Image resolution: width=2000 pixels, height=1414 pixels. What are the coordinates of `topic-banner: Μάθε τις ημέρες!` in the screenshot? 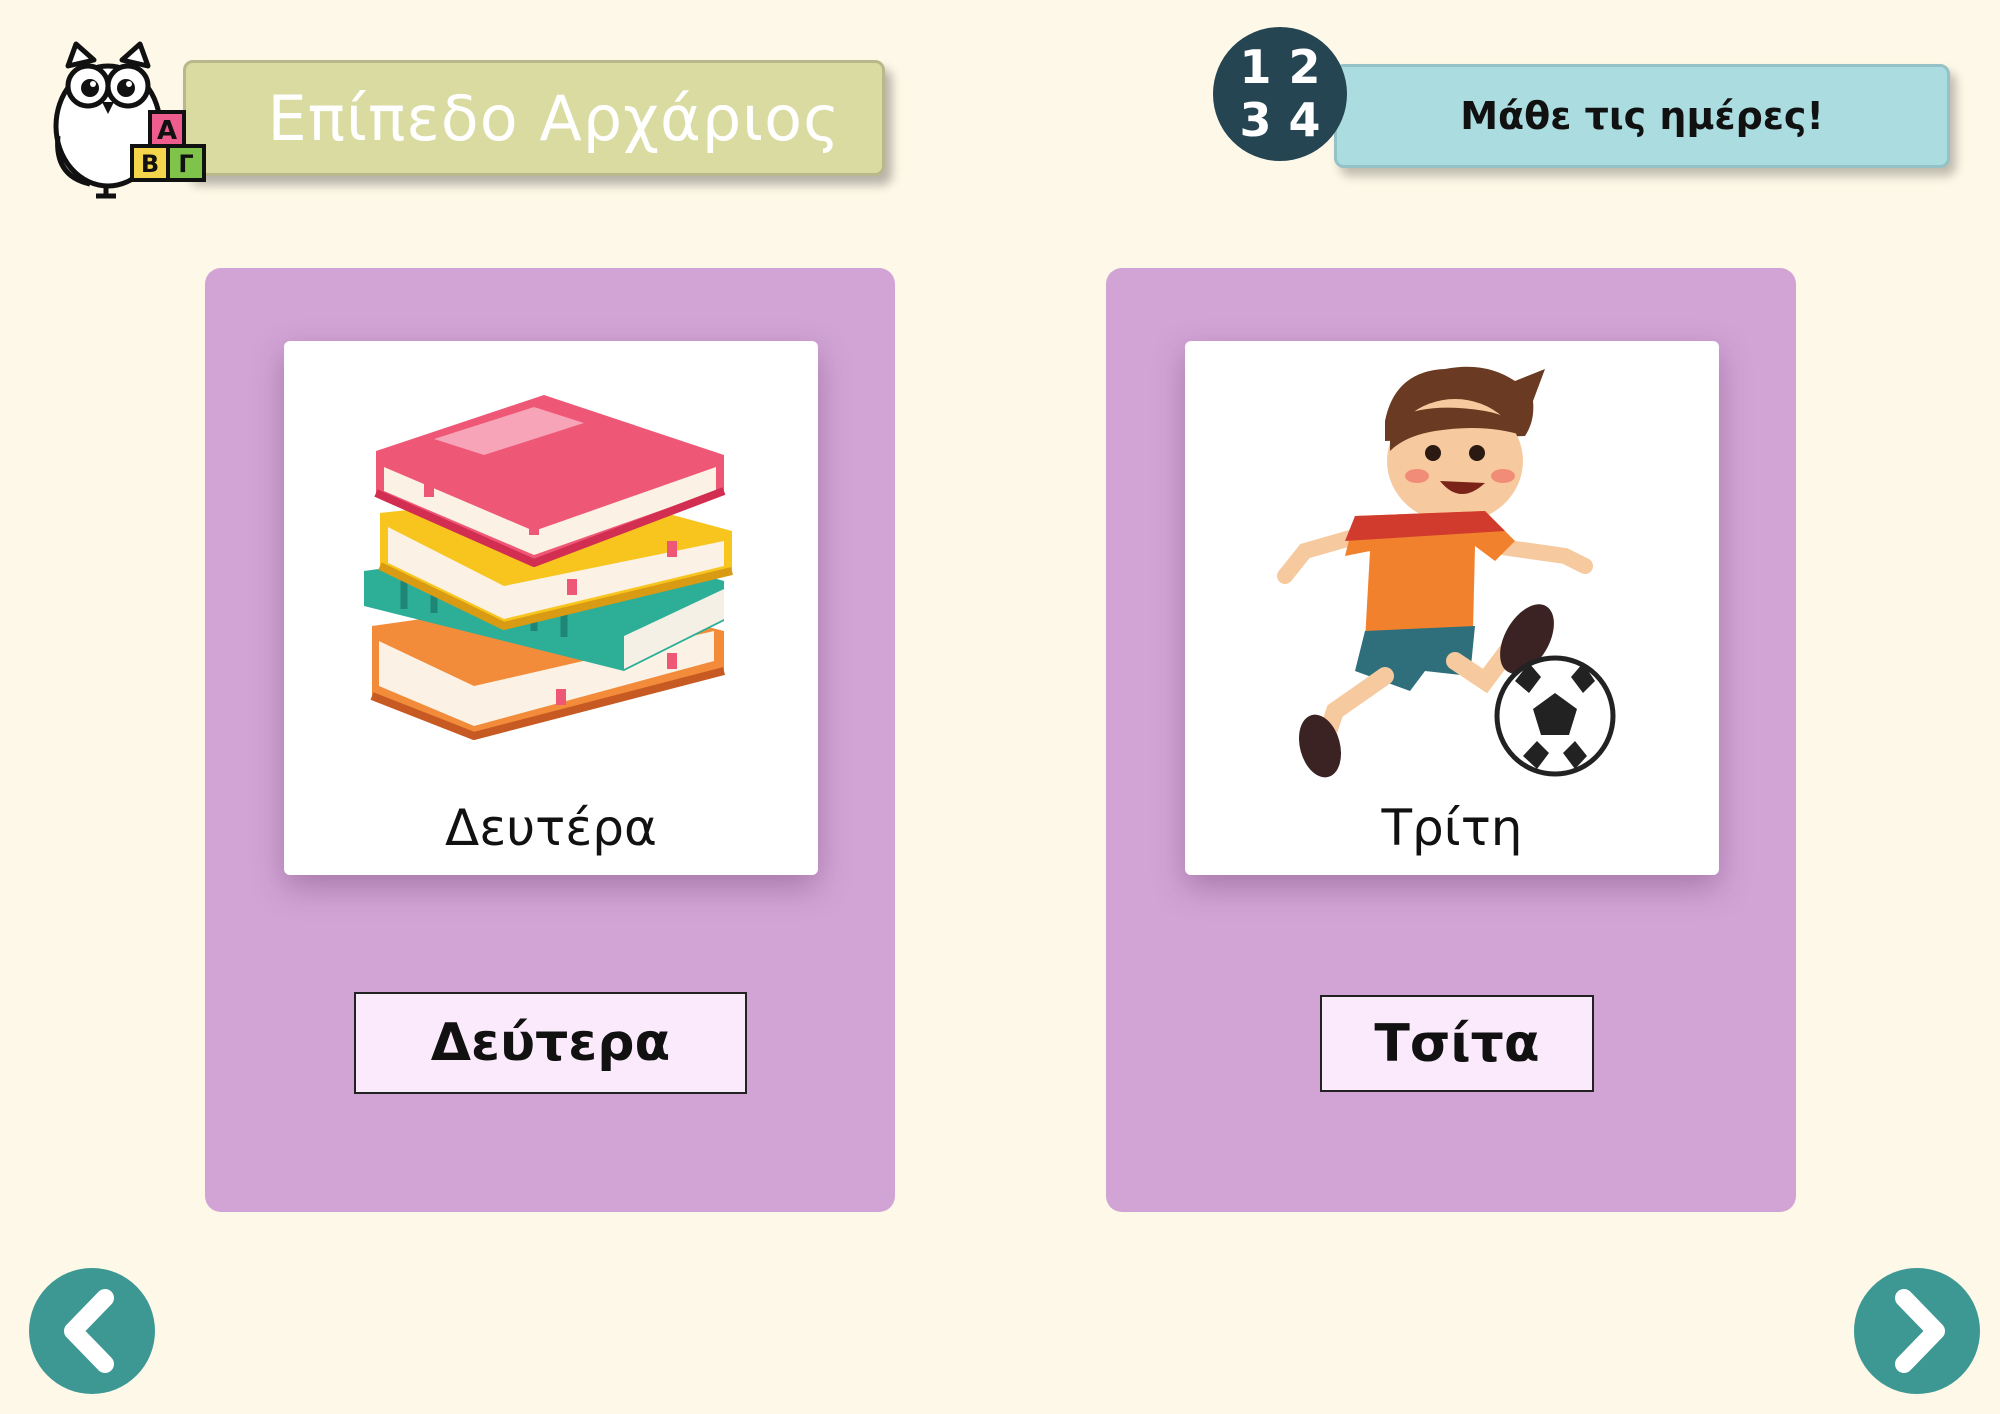 It's located at (1642, 116).